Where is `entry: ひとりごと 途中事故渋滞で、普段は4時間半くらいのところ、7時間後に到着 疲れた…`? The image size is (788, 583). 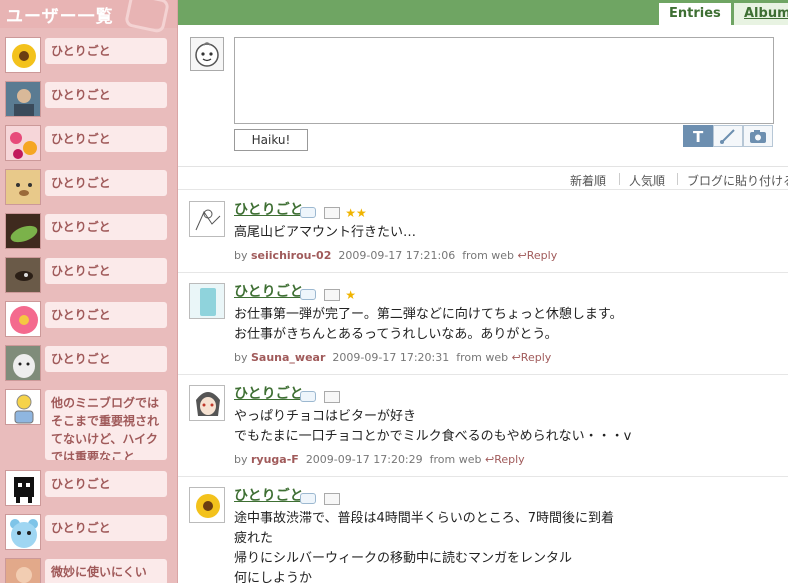 entry: ひとりごと 途中事故渋滞で、普段は4時間半くらいのところ、7時間後に到着 疲れた… is located at coordinates (483, 530).